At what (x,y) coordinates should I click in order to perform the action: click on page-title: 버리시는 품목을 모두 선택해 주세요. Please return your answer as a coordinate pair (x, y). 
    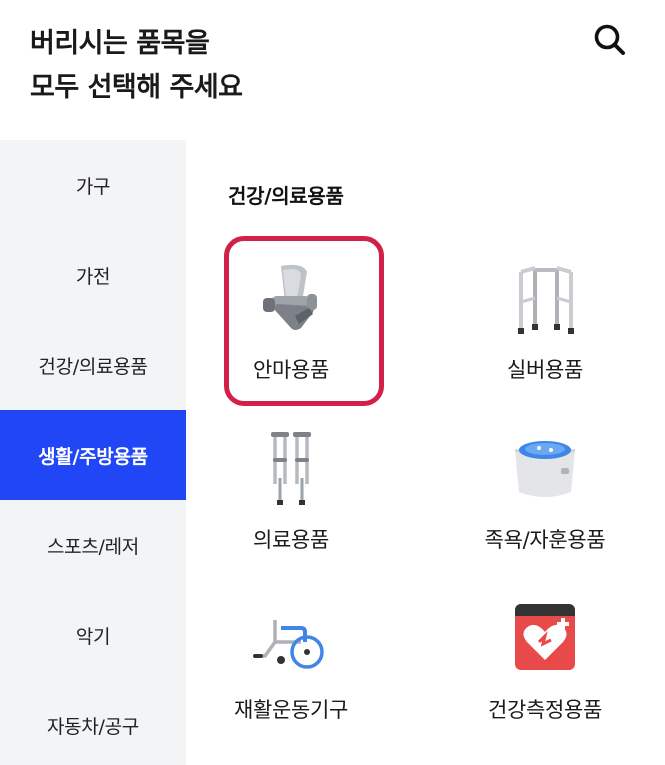
    Looking at the image, I should click on (136, 66).